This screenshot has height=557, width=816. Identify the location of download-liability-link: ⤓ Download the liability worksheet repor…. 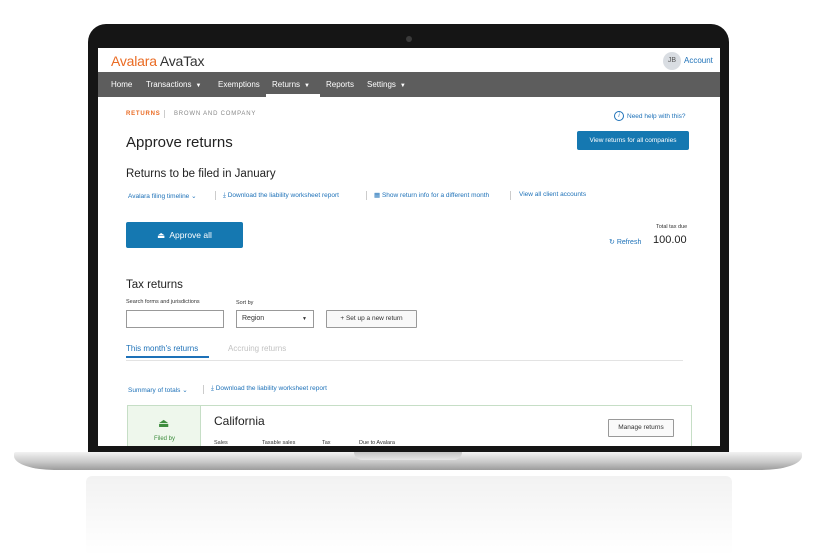
(281, 196).